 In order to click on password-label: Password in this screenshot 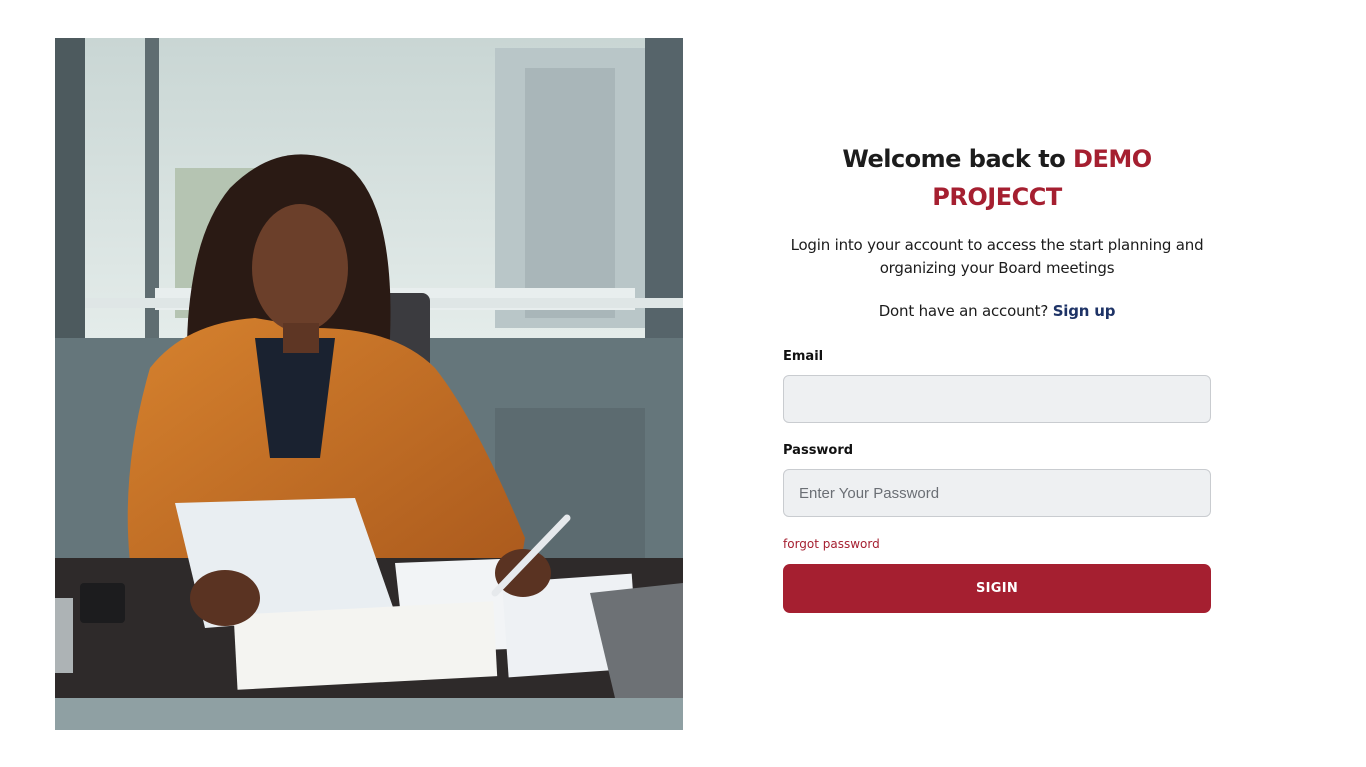, I will do `click(818, 450)`.